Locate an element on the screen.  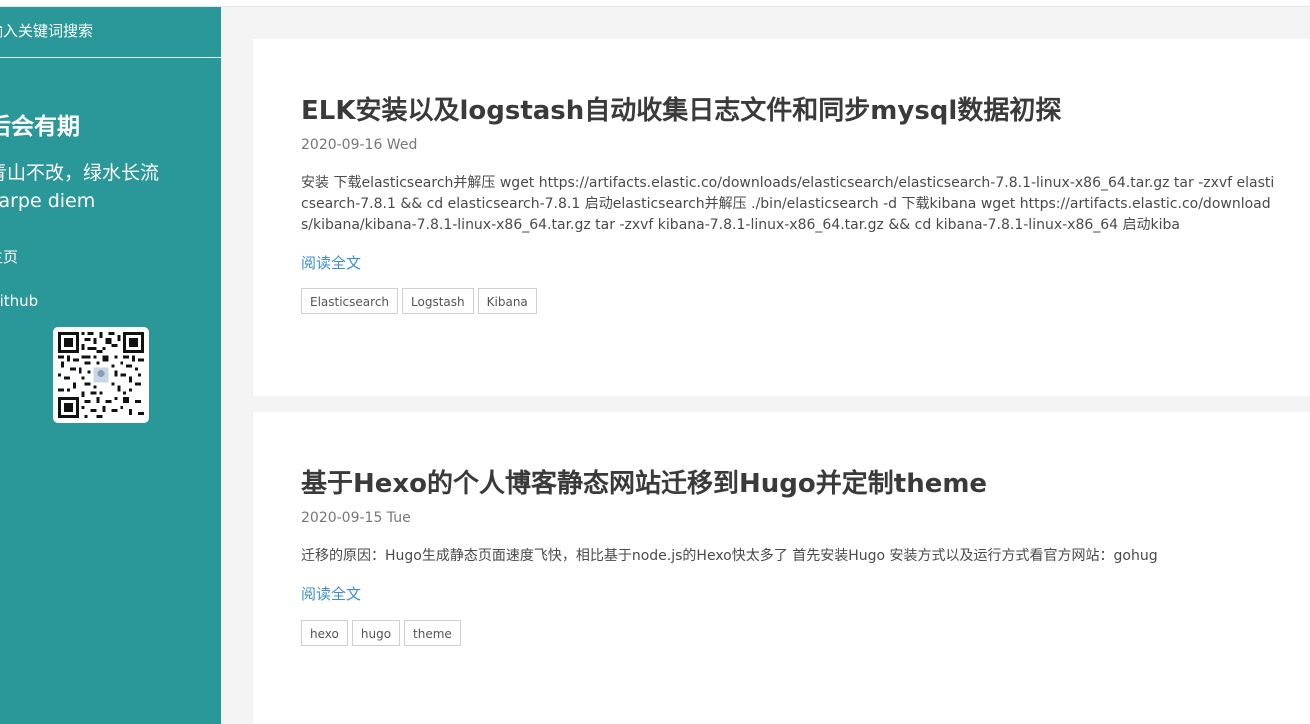
site-title: 后会有期 is located at coordinates (40, 127).